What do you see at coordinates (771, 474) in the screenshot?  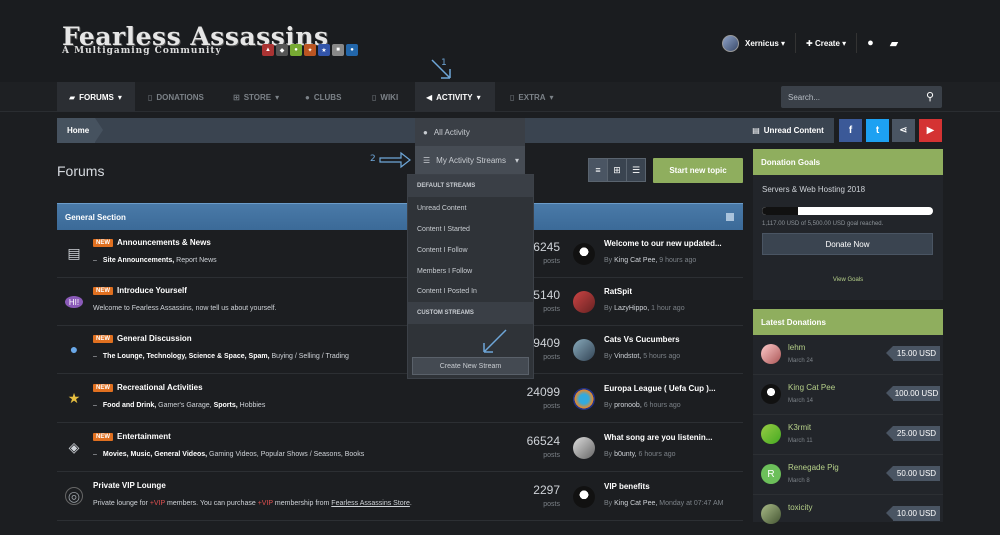 I see `avatar: R` at bounding box center [771, 474].